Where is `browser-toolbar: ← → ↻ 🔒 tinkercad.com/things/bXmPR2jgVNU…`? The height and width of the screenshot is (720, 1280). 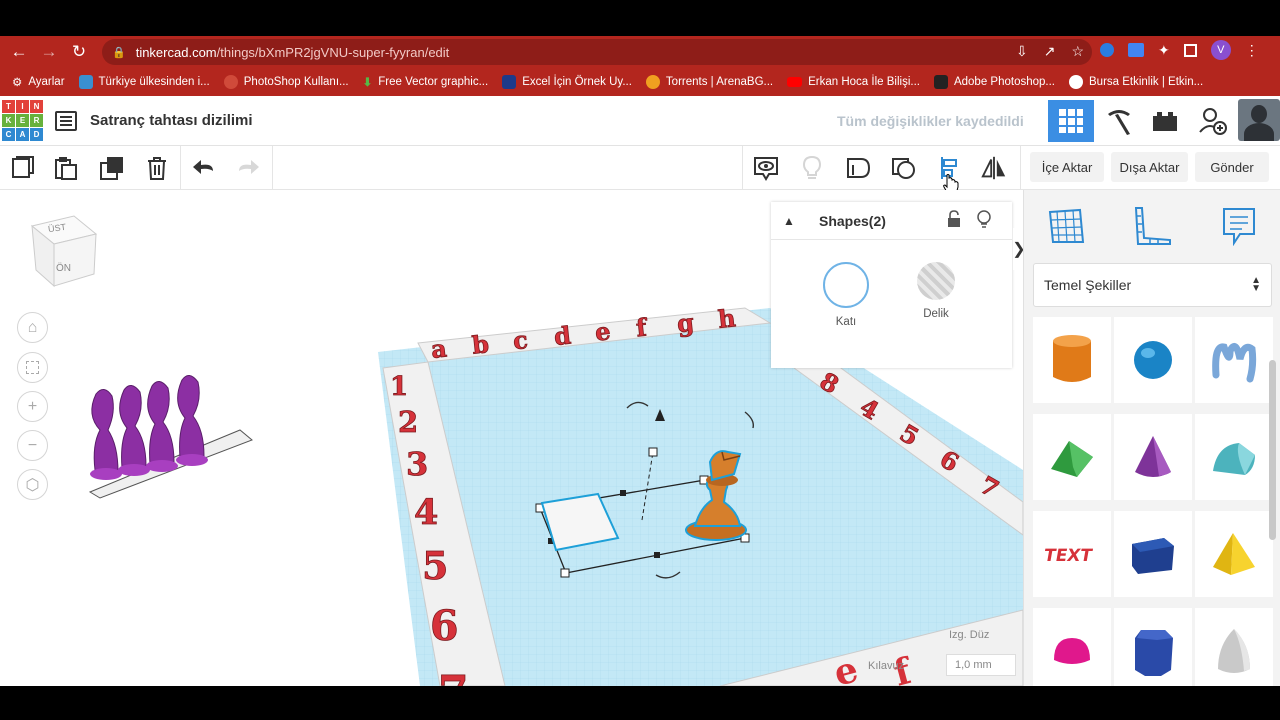 browser-toolbar: ← → ↻ 🔒 tinkercad.com/things/bXmPR2jgVNU… is located at coordinates (640, 52).